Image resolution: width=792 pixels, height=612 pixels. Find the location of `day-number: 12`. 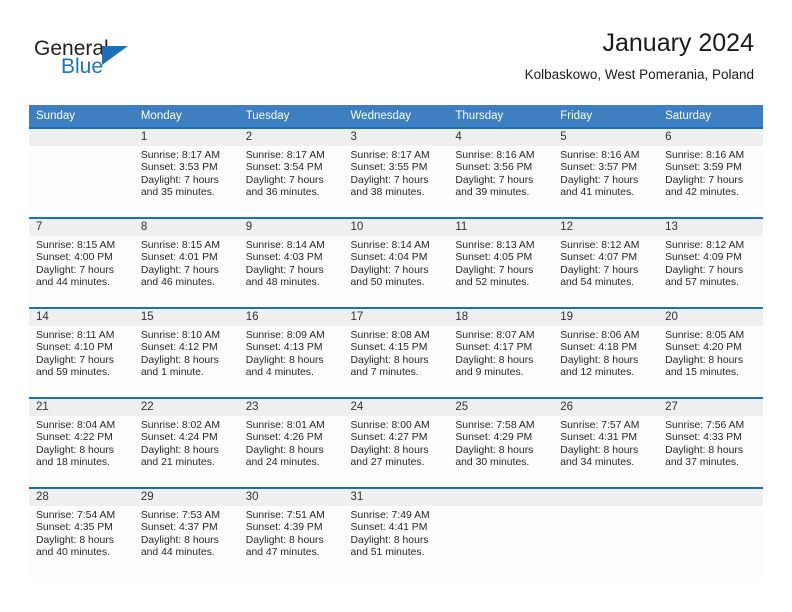

day-number: 12 is located at coordinates (606, 227).